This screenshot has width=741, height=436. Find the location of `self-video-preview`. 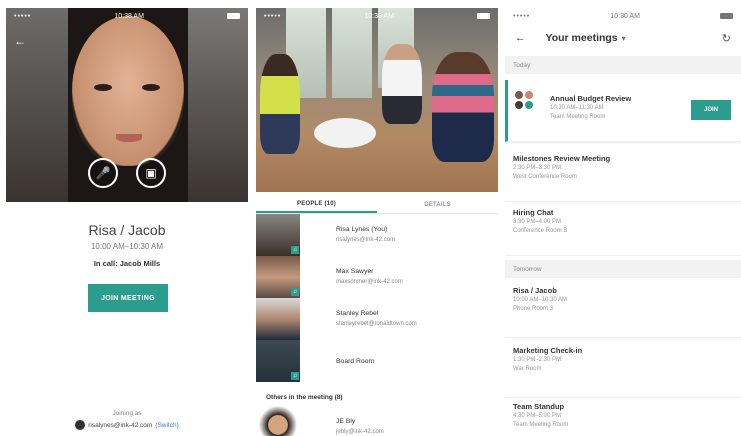

self-video-preview is located at coordinates (127, 105).